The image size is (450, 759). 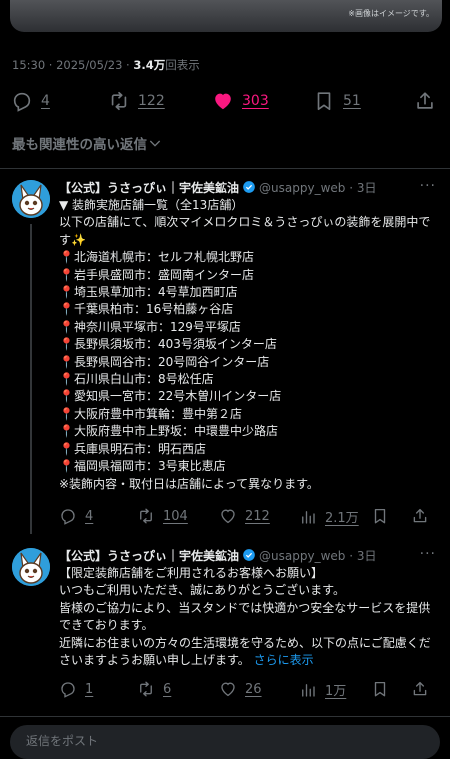 What do you see at coordinates (253, 689) in the screenshot?
I see `like-count: 26` at bounding box center [253, 689].